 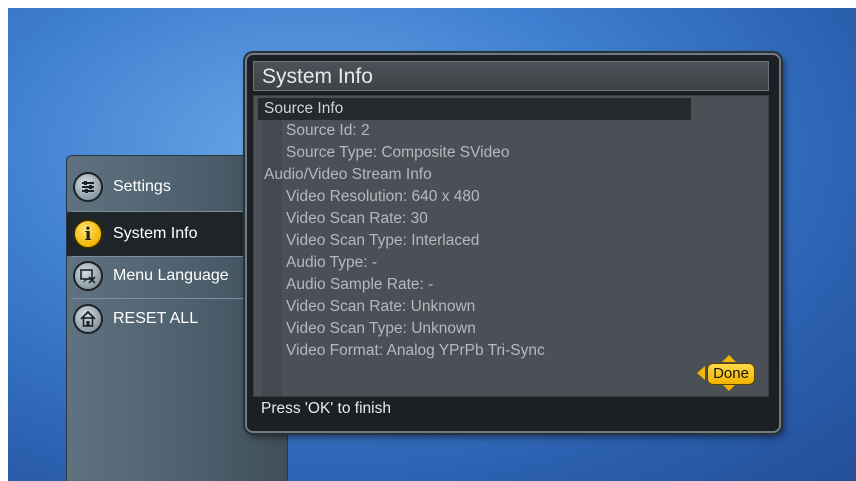 What do you see at coordinates (731, 374) in the screenshot?
I see `done-button: Done` at bounding box center [731, 374].